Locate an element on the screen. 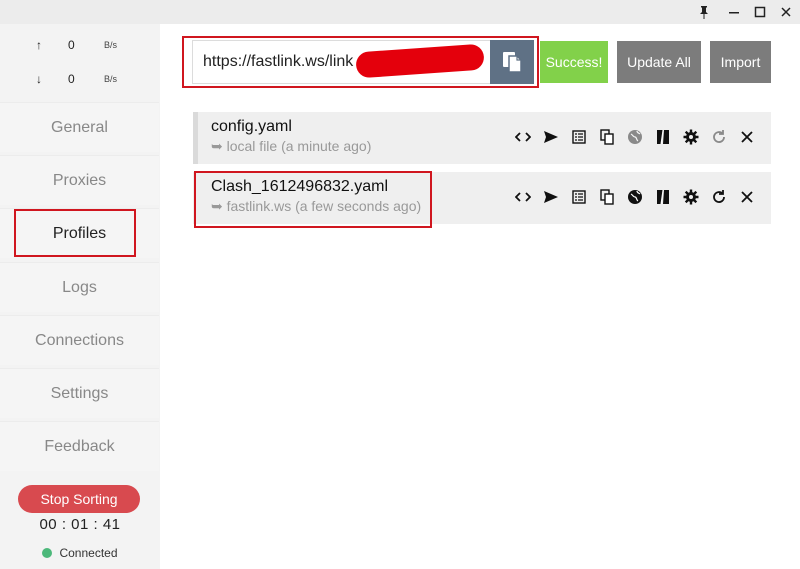  status-label: Connected is located at coordinates (88, 553).